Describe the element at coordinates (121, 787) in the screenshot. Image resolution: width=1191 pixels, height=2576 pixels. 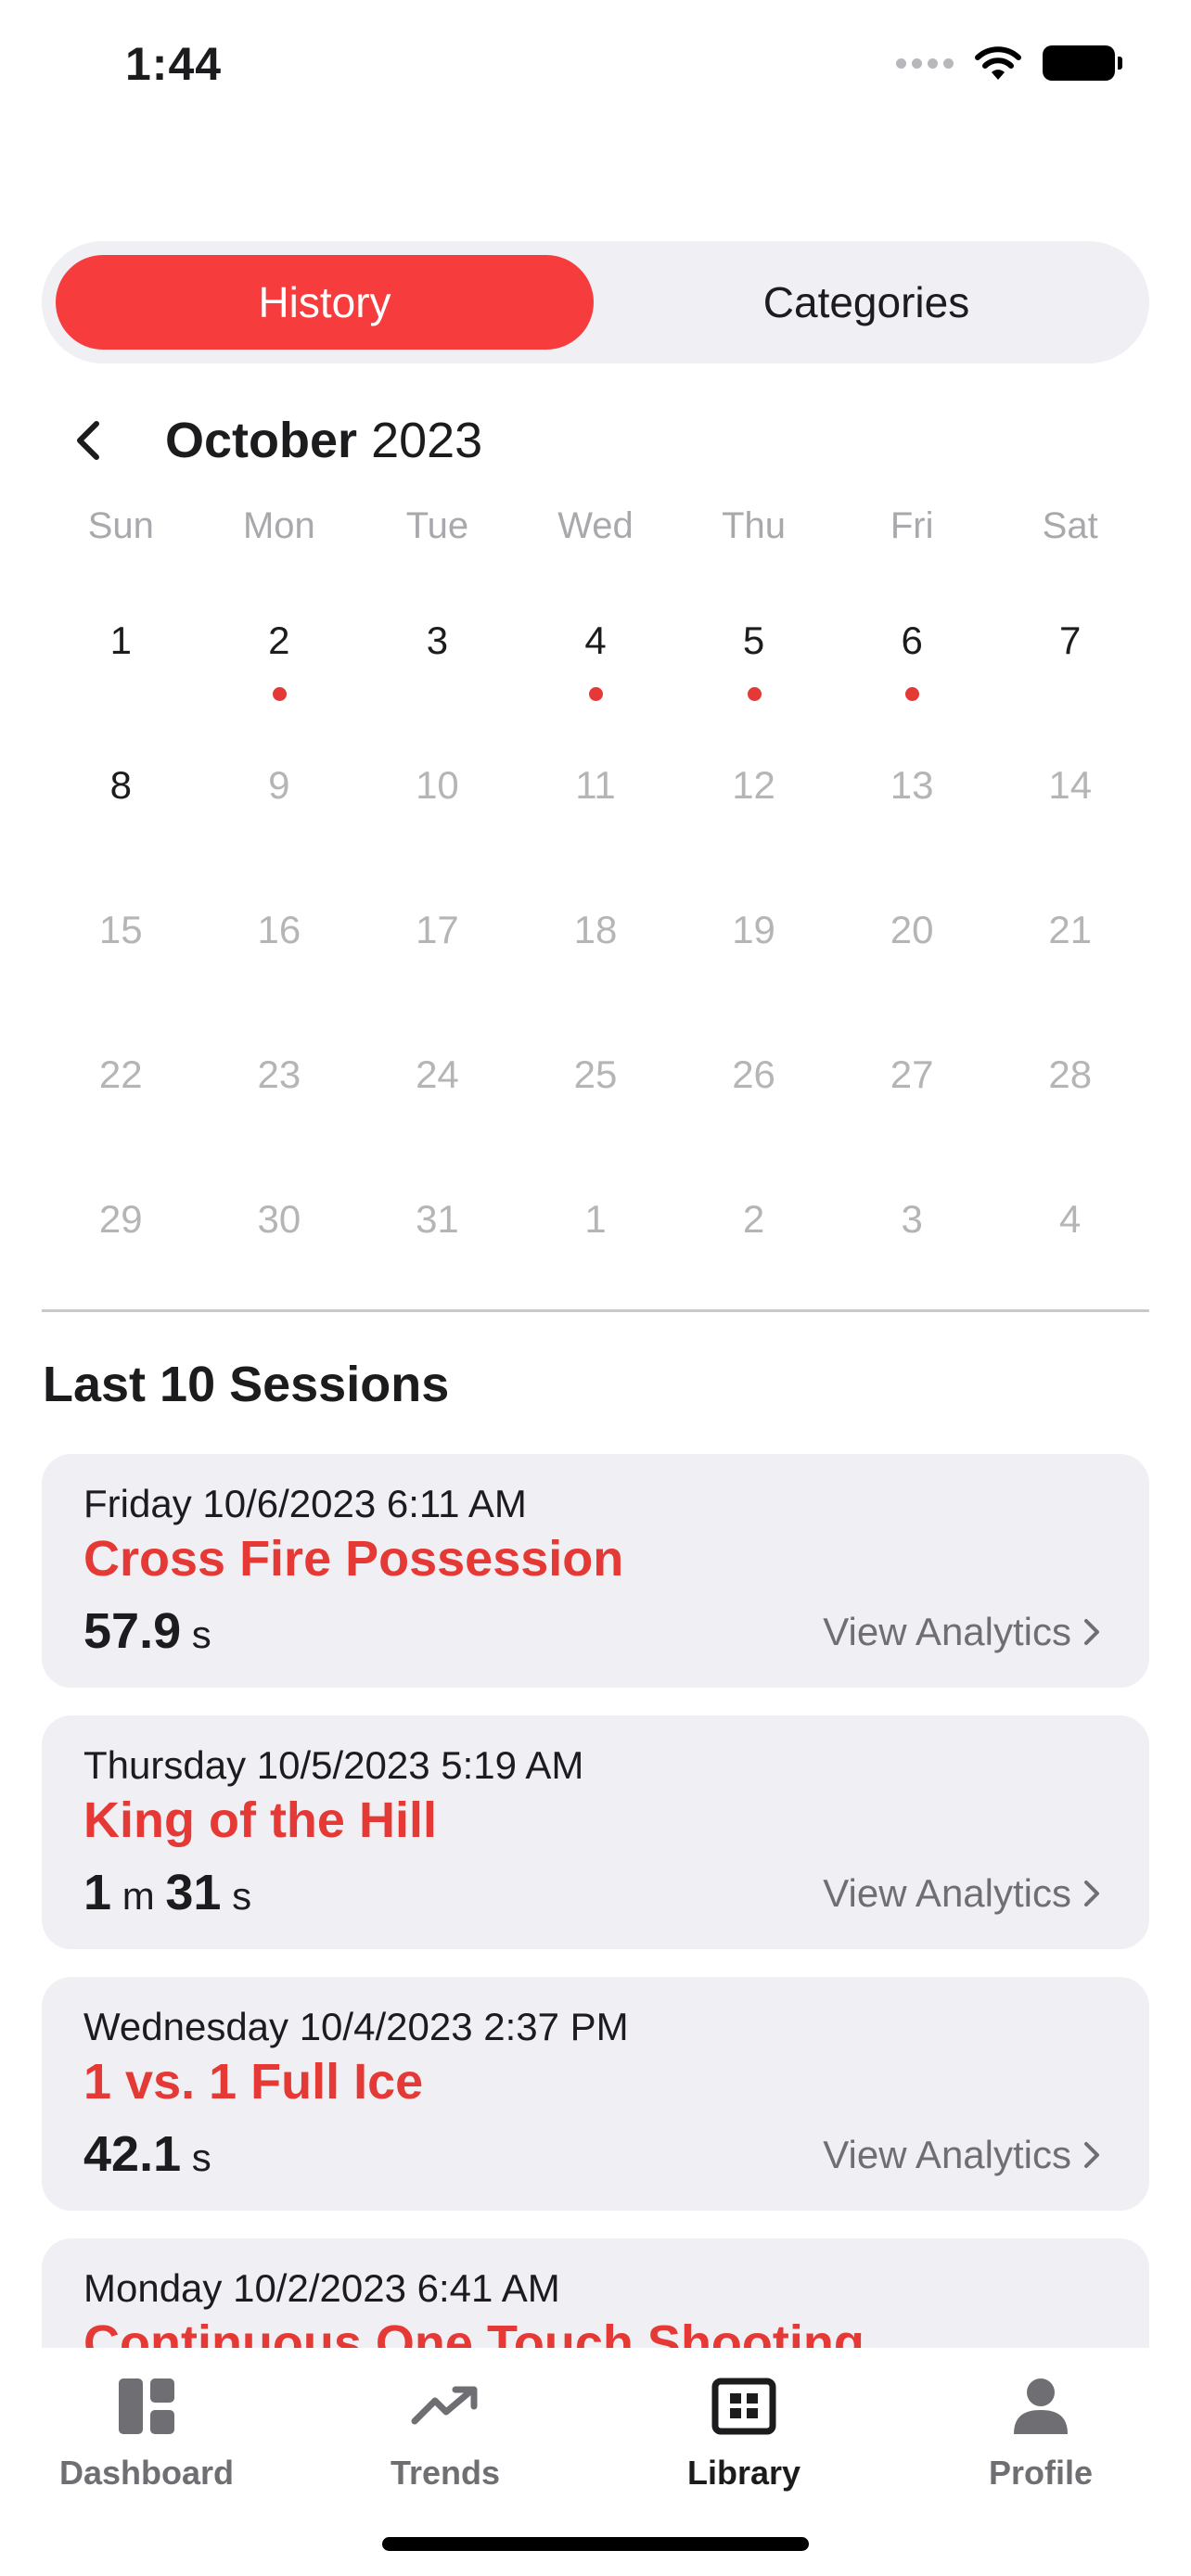
I see `calendar-day: 8` at that location.